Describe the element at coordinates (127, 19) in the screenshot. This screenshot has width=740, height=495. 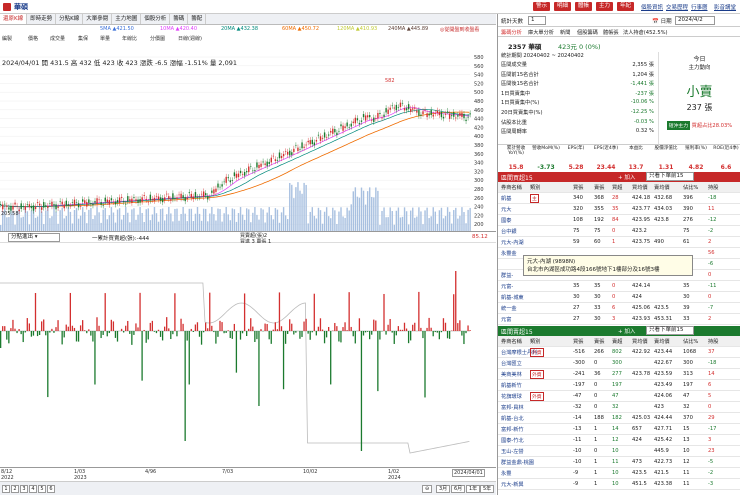
I see `tab-force-map: 主力地圖` at that location.